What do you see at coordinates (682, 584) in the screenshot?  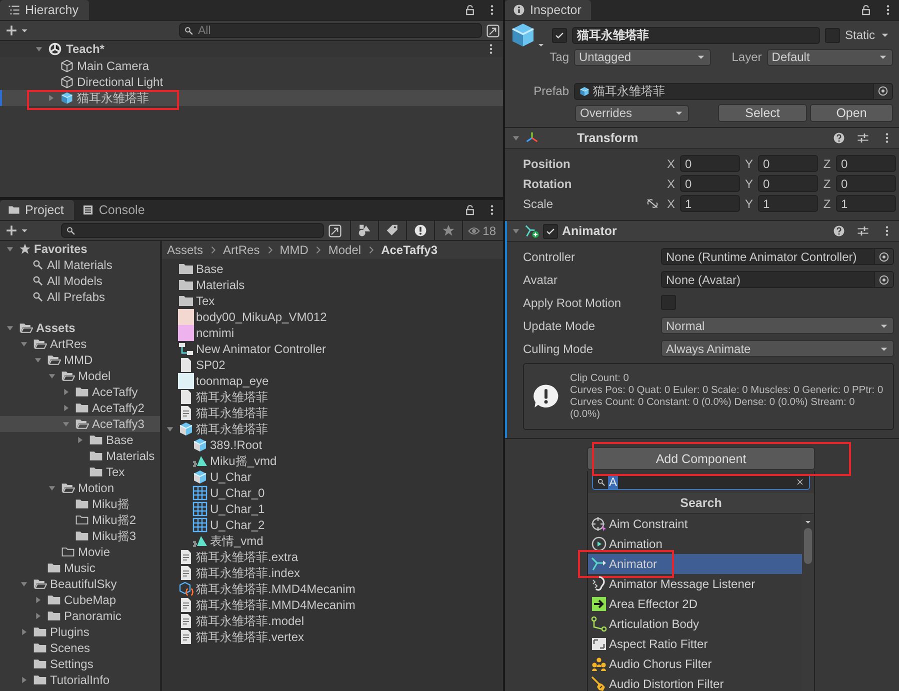 I see `component-option: Animator Message Listener` at bounding box center [682, 584].